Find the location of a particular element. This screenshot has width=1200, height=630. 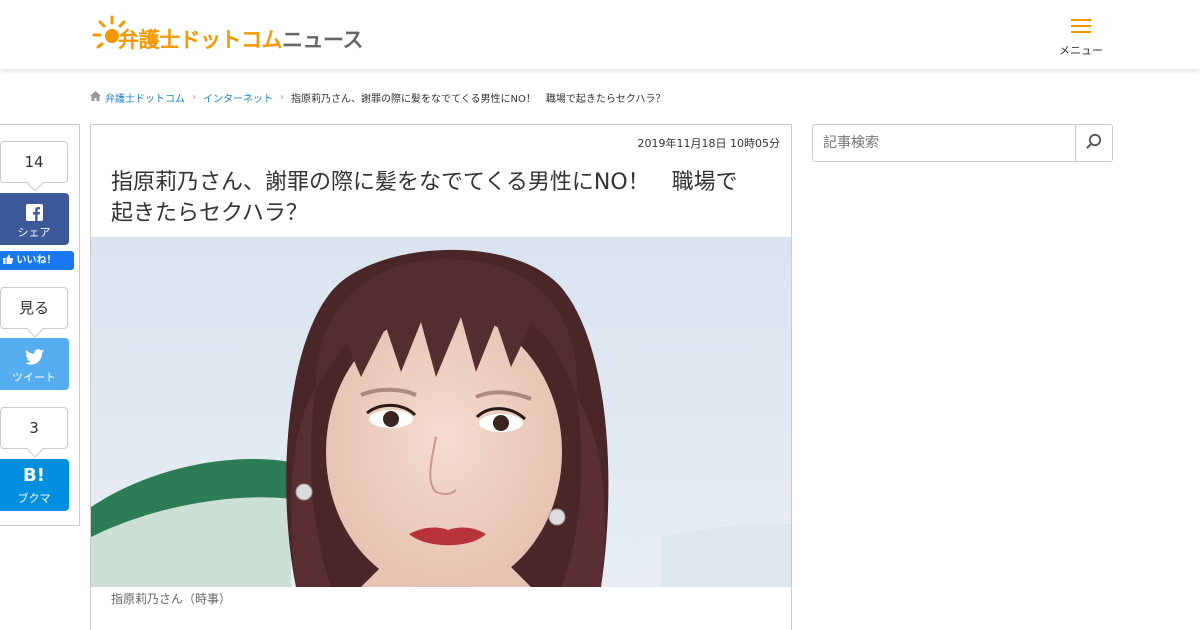

facebook-like-button: いいね！ is located at coordinates (37, 260).